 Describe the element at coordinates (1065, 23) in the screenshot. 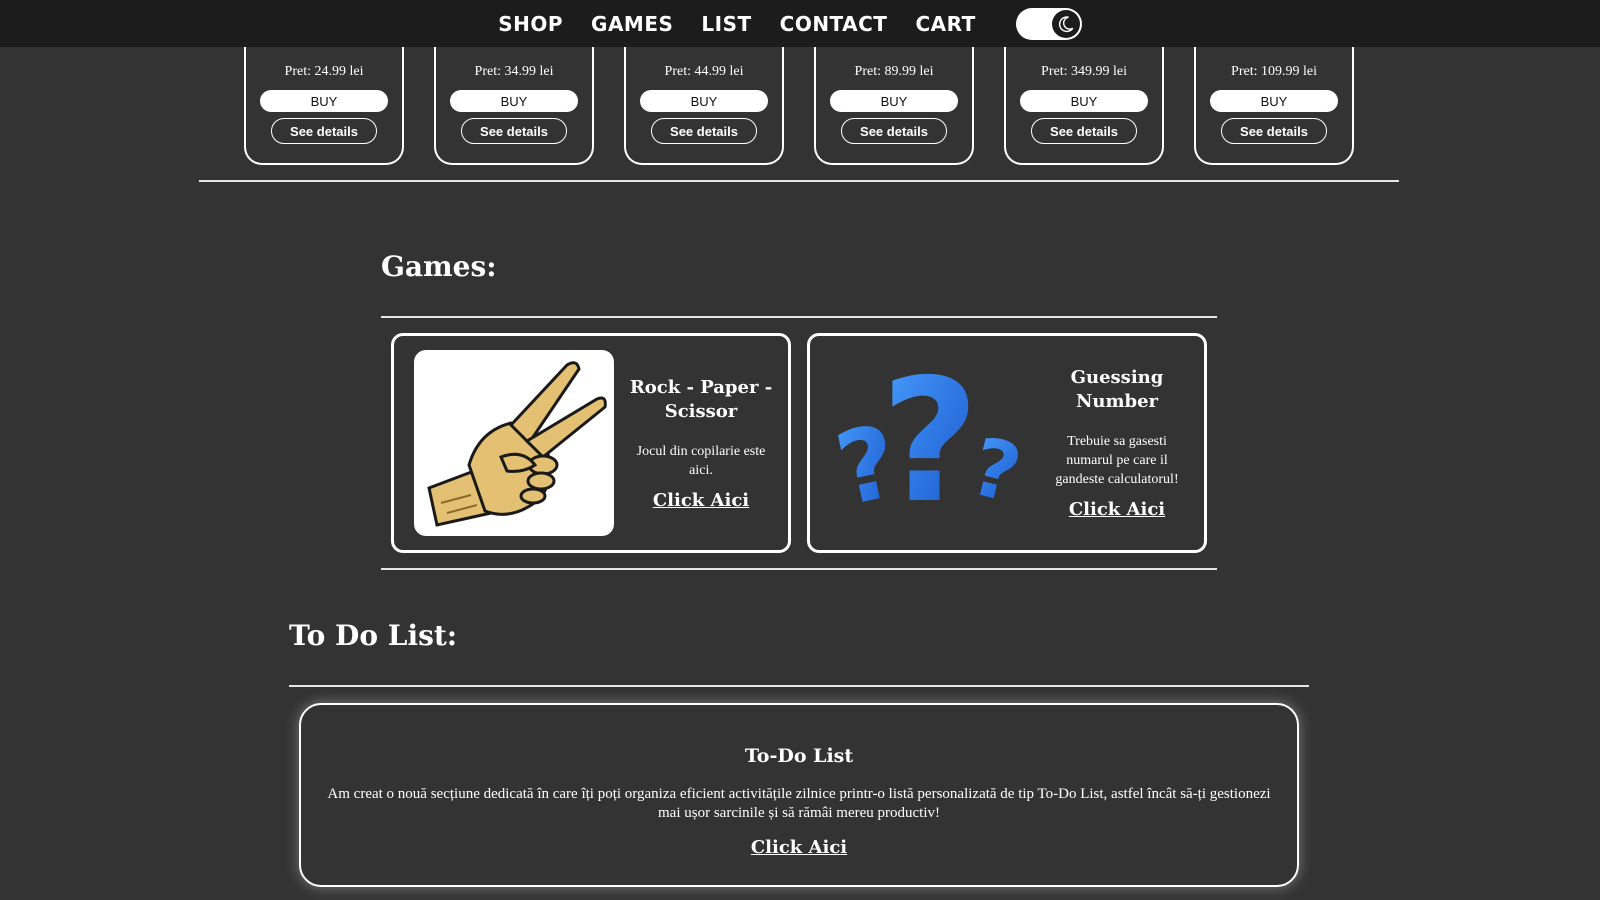

I see `moon-icon` at that location.